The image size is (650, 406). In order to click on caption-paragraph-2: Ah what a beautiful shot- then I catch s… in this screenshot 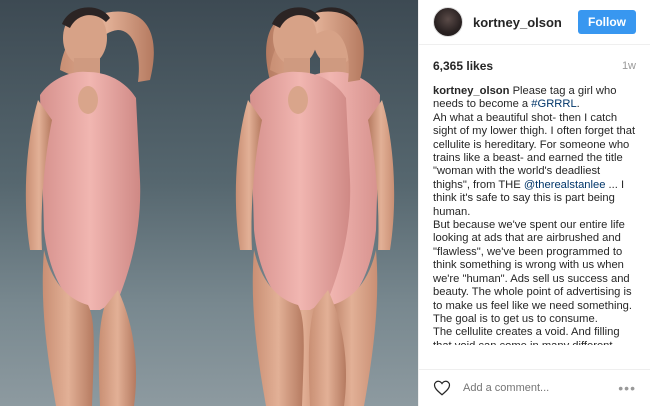, I will do `click(534, 165)`.